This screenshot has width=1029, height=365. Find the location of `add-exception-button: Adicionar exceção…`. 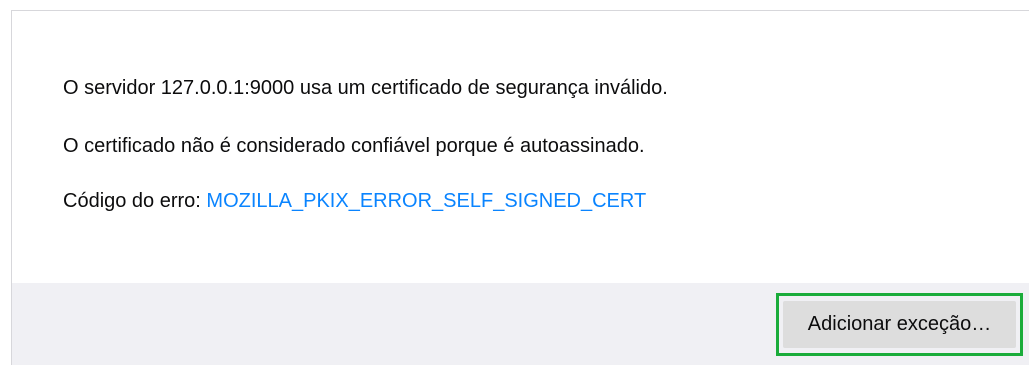

add-exception-button: Adicionar exceção… is located at coordinates (899, 324).